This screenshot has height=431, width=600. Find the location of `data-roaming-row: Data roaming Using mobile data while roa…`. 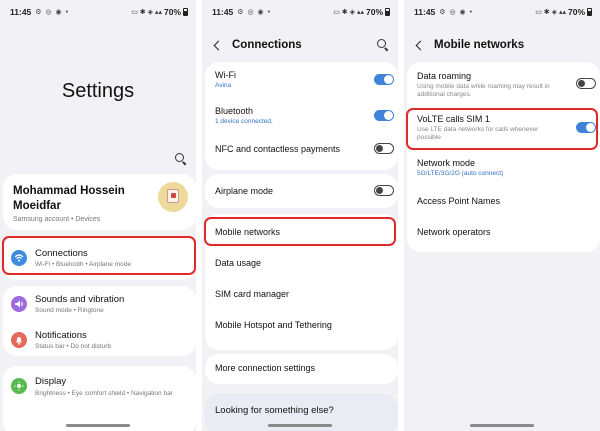

data-roaming-row: Data roaming Using mobile data while roa… is located at coordinates (490, 85).